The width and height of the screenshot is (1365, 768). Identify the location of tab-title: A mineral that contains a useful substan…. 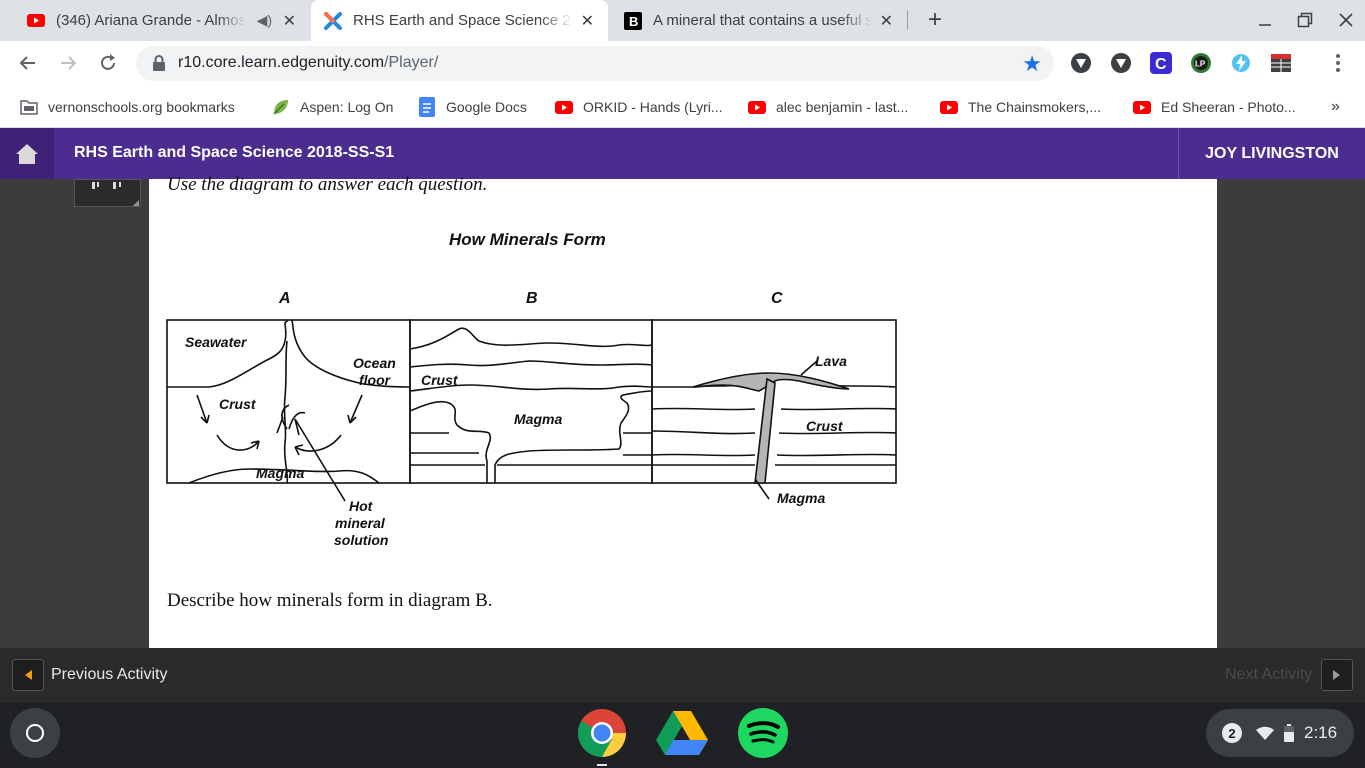
(763, 20).